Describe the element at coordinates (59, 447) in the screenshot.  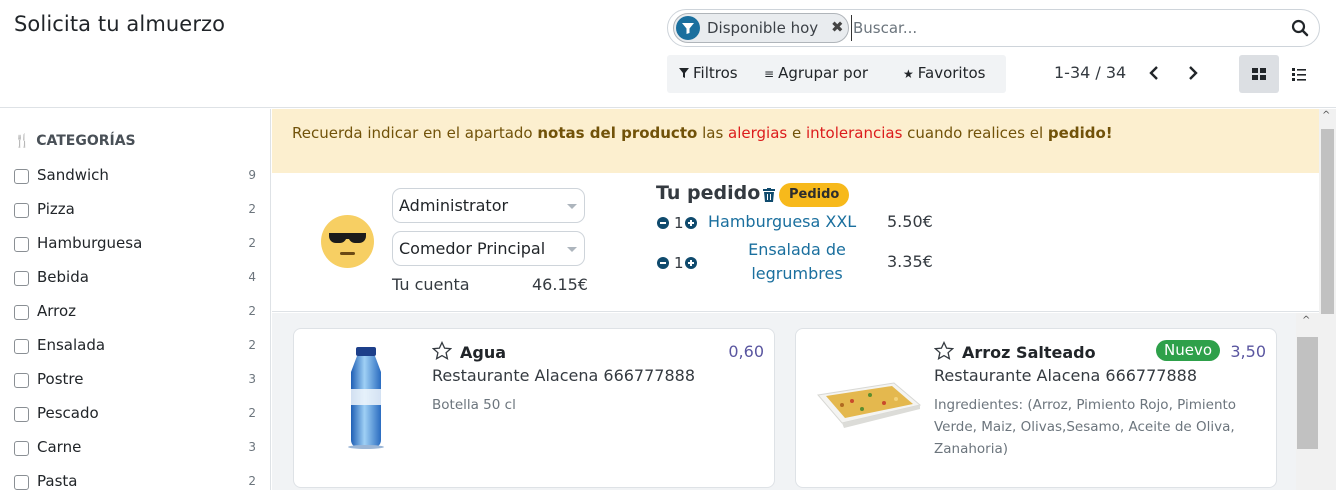
I see `category-label: Carne` at that location.